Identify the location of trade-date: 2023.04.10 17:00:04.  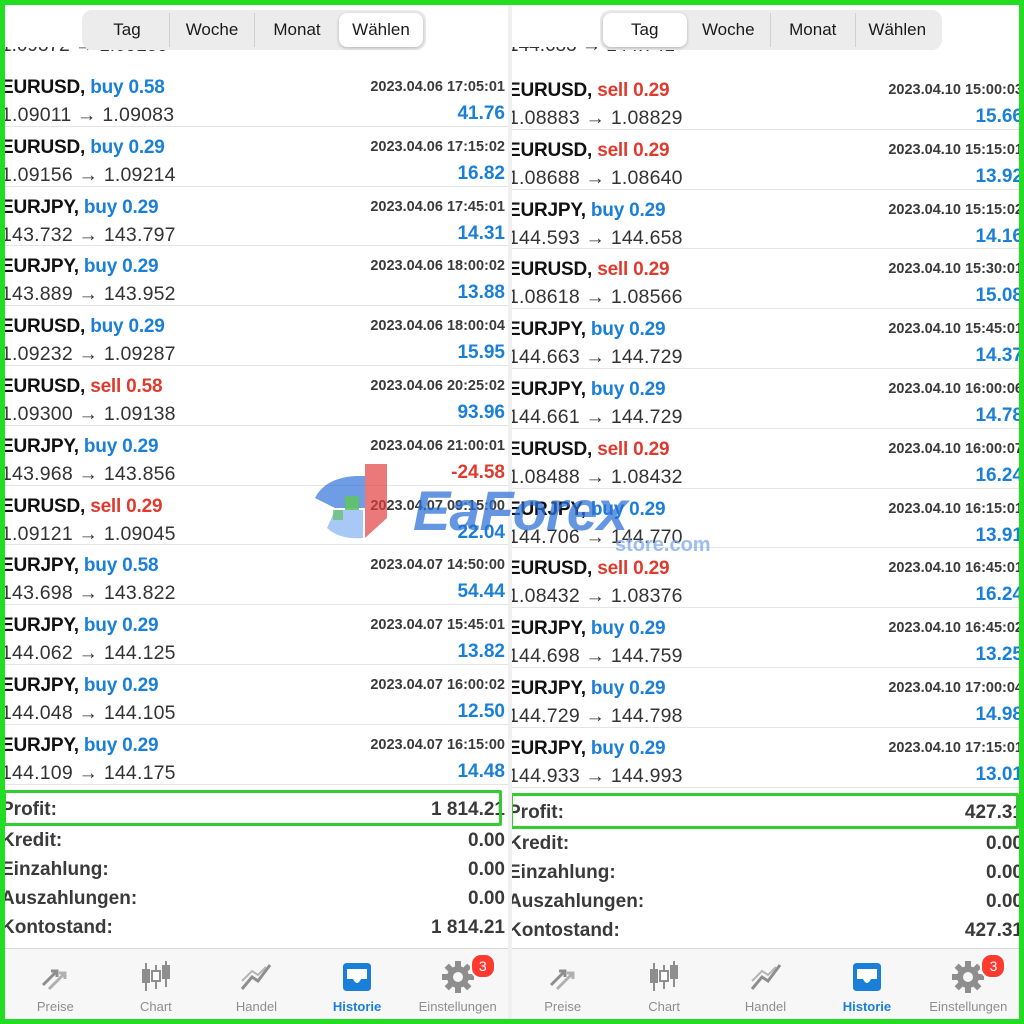
(953, 687).